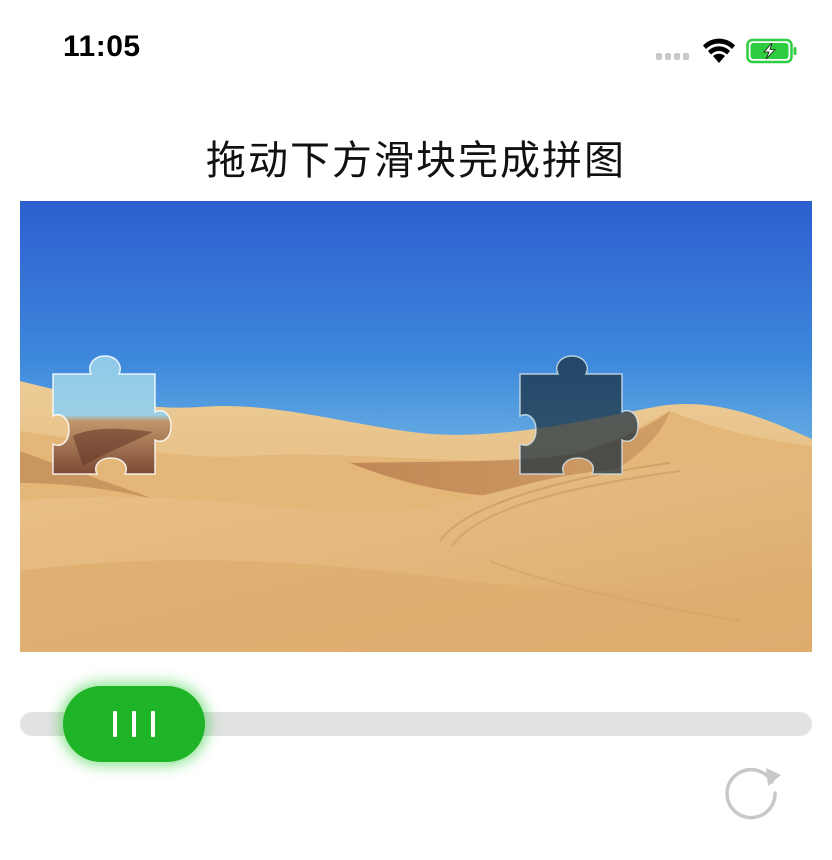  What do you see at coordinates (771, 51) in the screenshot?
I see `battery-charging-icon` at bounding box center [771, 51].